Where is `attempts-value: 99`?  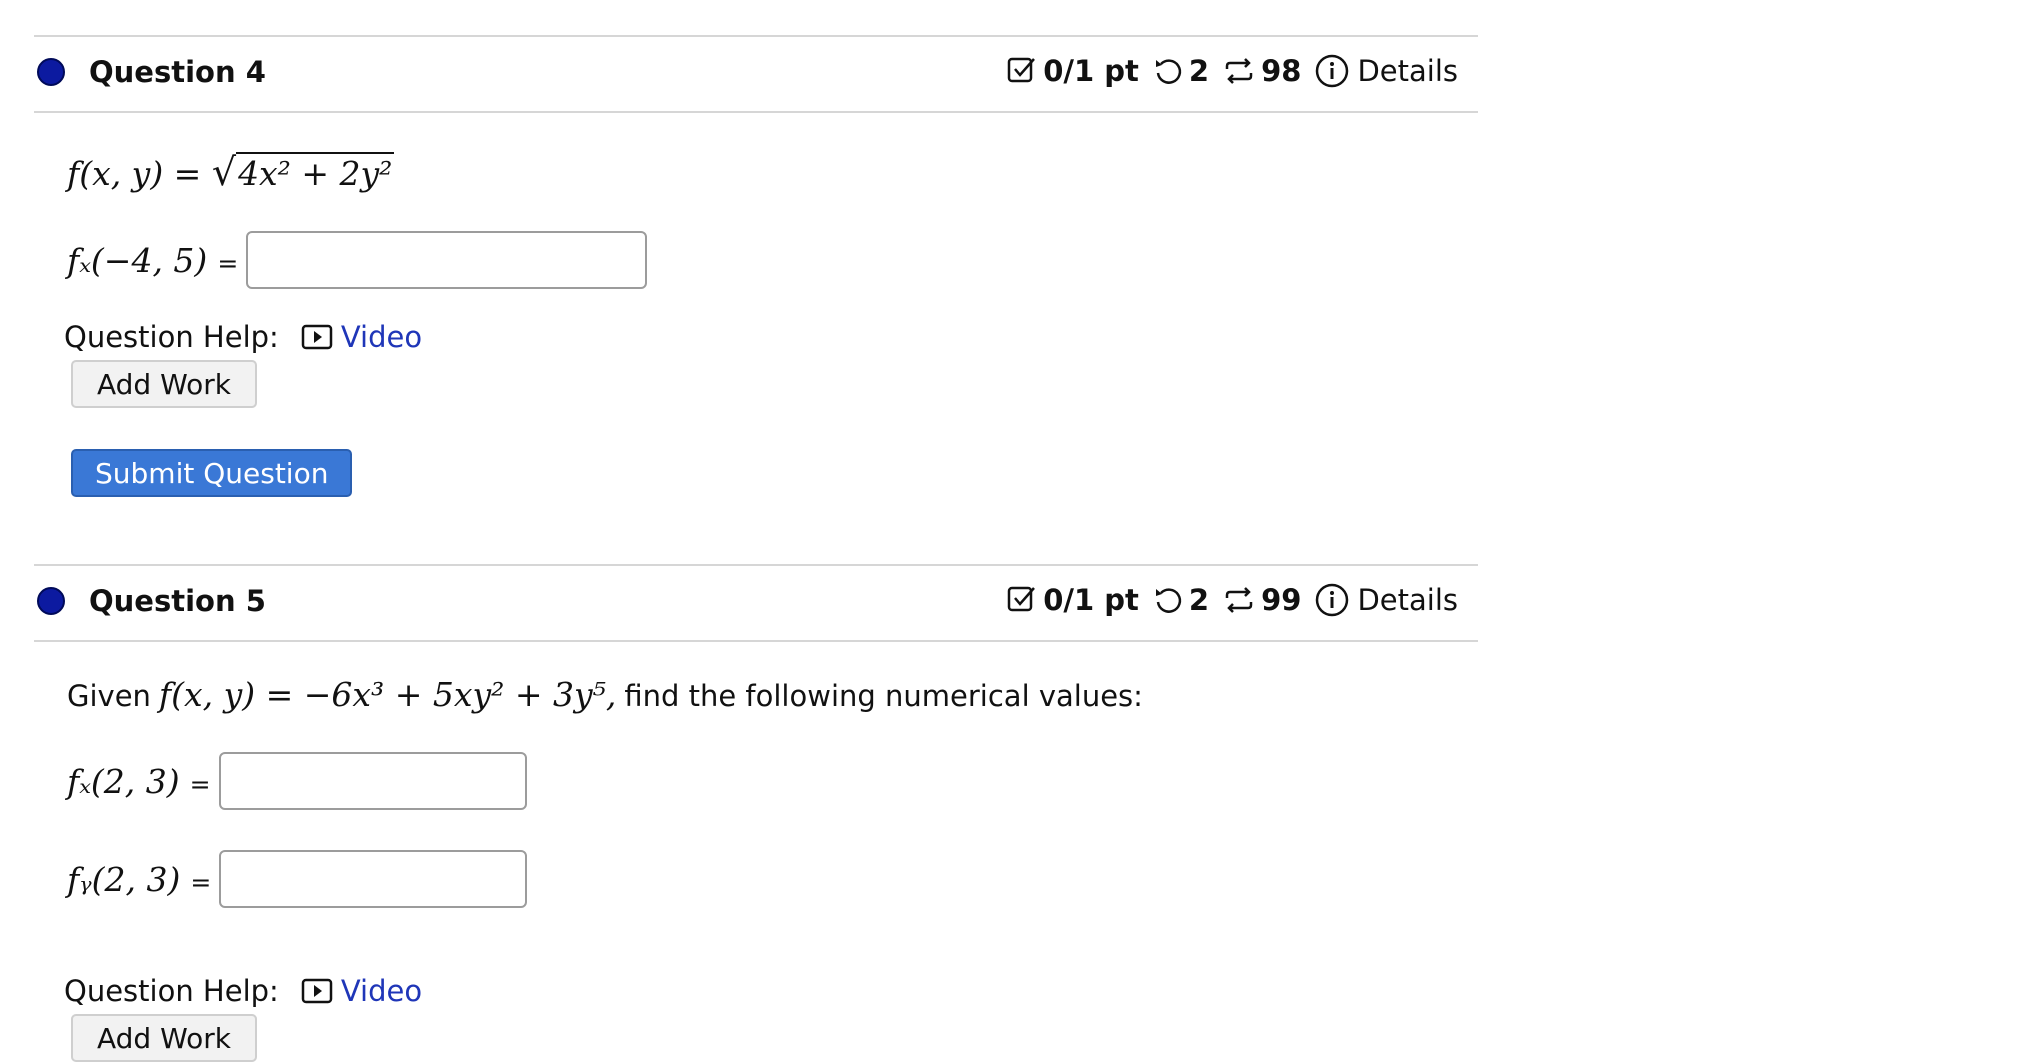 attempts-value: 99 is located at coordinates (1281, 600).